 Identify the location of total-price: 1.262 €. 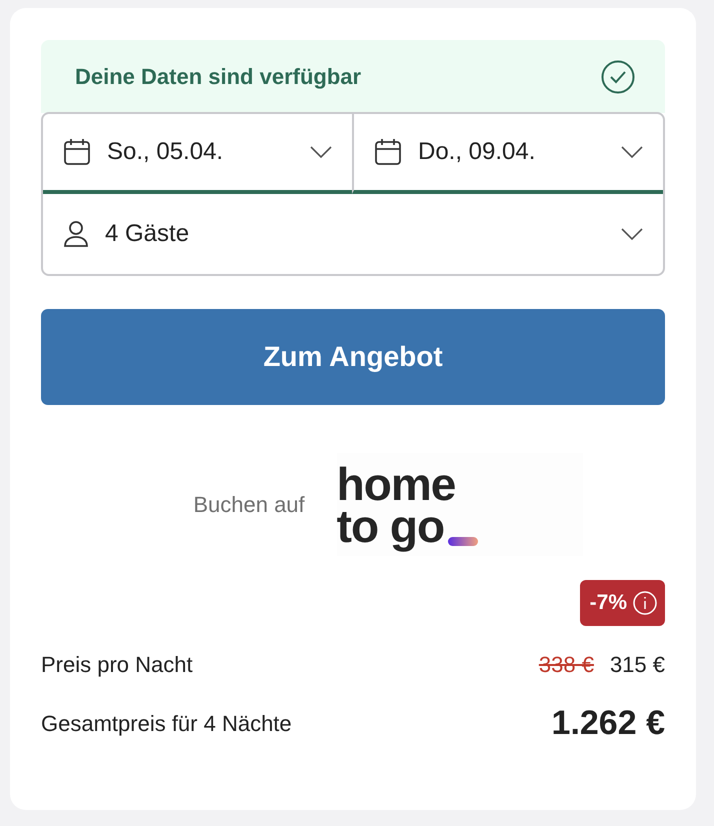
(608, 723).